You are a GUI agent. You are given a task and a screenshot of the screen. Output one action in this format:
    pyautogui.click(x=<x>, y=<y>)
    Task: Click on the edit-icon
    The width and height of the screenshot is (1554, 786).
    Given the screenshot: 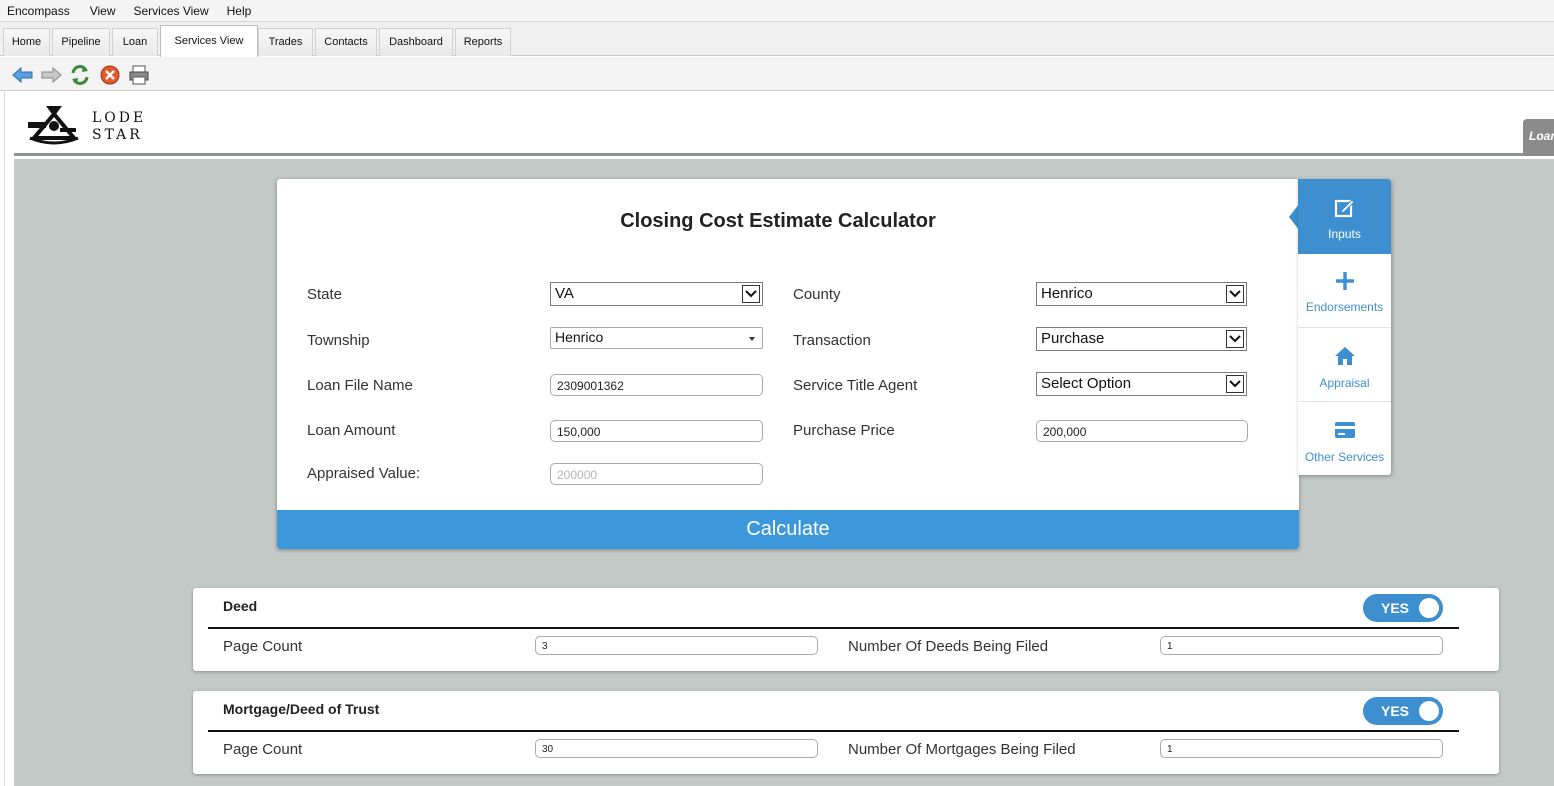 What is the action you would take?
    pyautogui.click(x=1344, y=209)
    